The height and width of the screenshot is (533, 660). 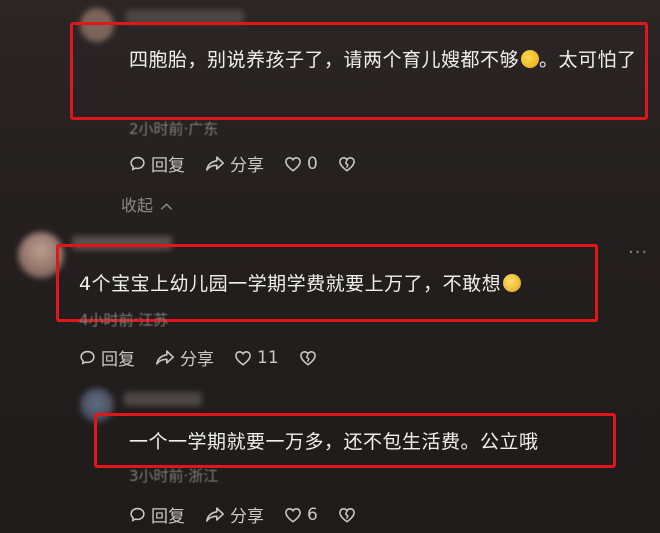 I want to click on comment-actions: 回复 分享 0, so click(x=255, y=163).